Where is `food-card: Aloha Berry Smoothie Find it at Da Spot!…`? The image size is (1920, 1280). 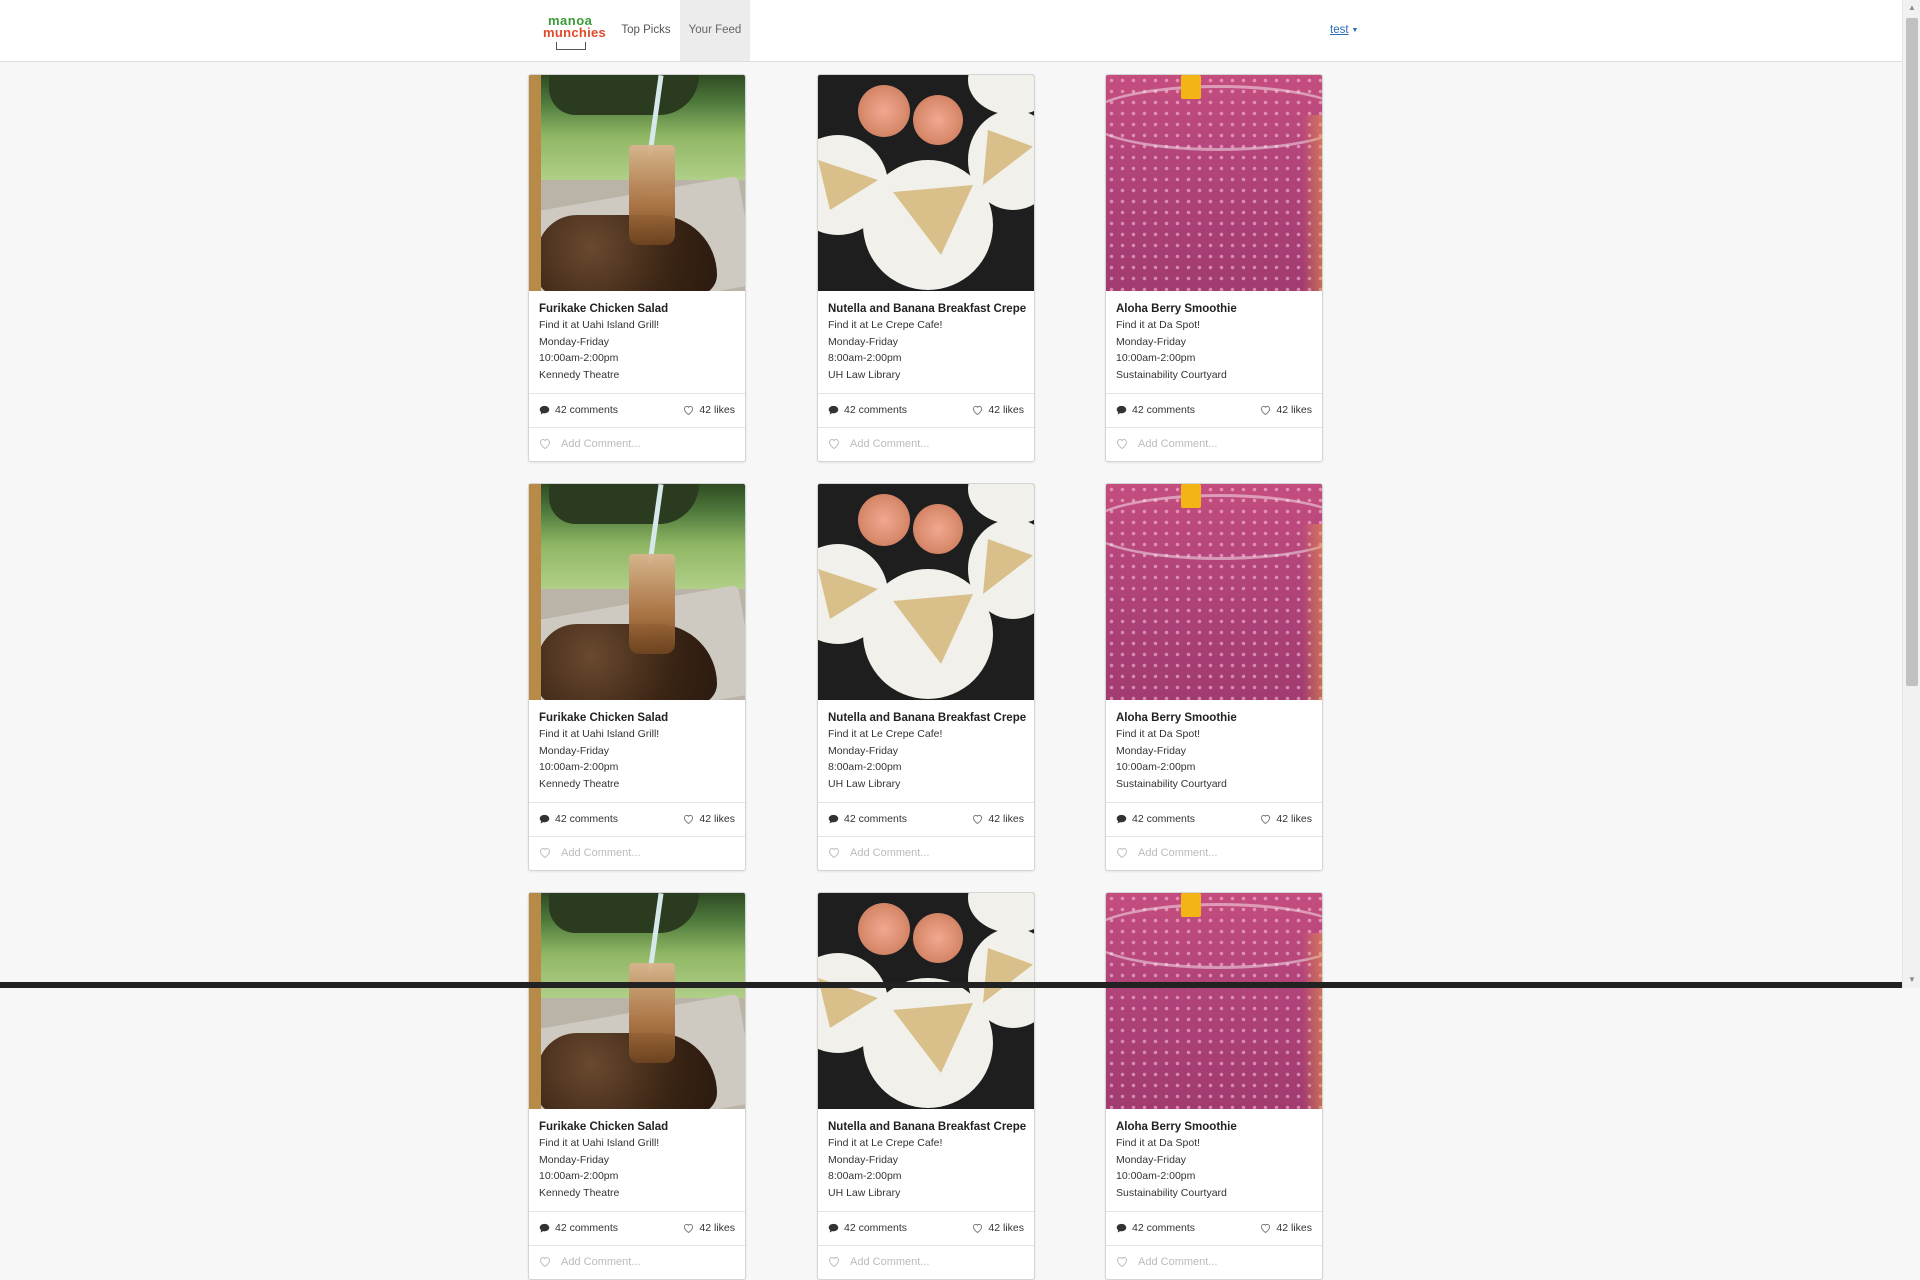
food-card: Aloha Berry Smoothie Find it at Da Spot!… is located at coordinates (1214, 677).